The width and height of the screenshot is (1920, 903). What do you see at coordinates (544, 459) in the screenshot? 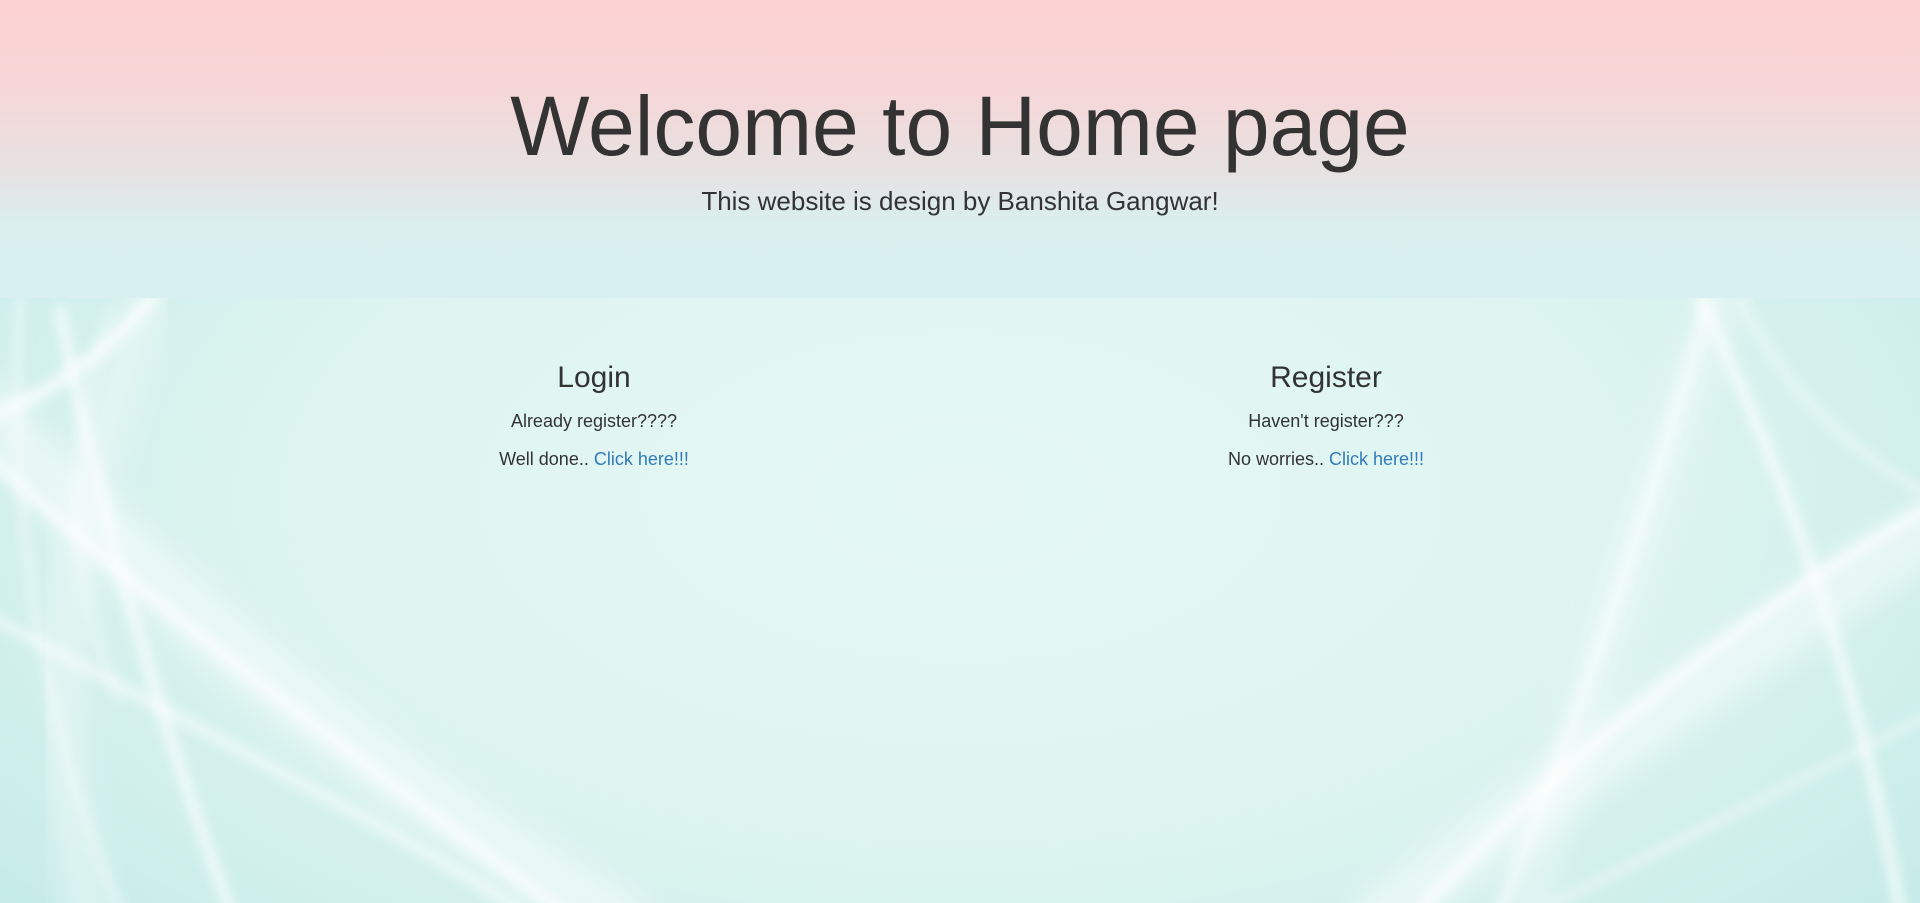
I see `login-prompt: Well done..` at bounding box center [544, 459].